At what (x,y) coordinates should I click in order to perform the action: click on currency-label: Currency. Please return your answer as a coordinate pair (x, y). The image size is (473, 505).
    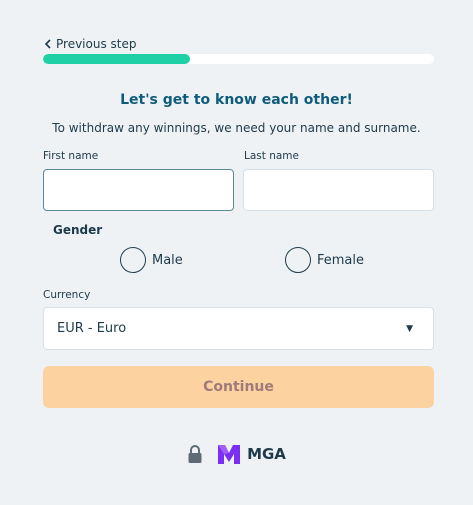
    Looking at the image, I should click on (67, 295).